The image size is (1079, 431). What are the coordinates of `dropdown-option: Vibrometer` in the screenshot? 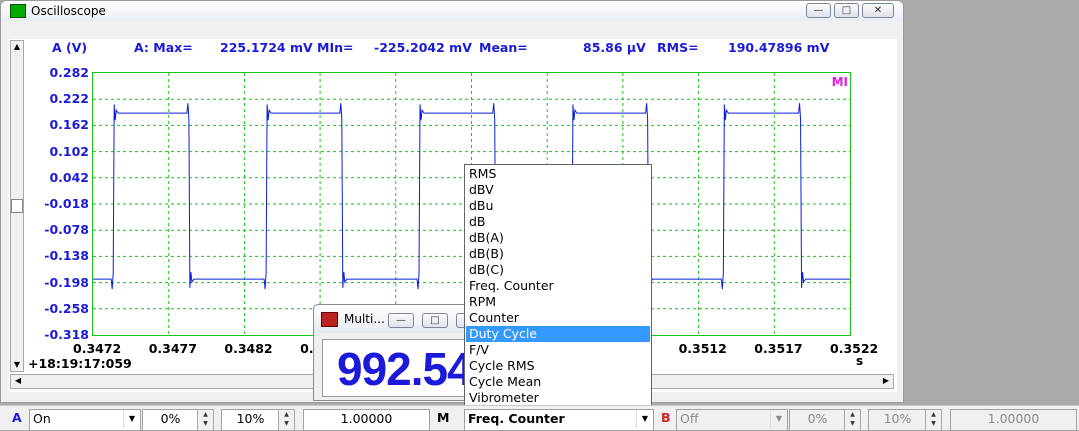 It's located at (558, 398).